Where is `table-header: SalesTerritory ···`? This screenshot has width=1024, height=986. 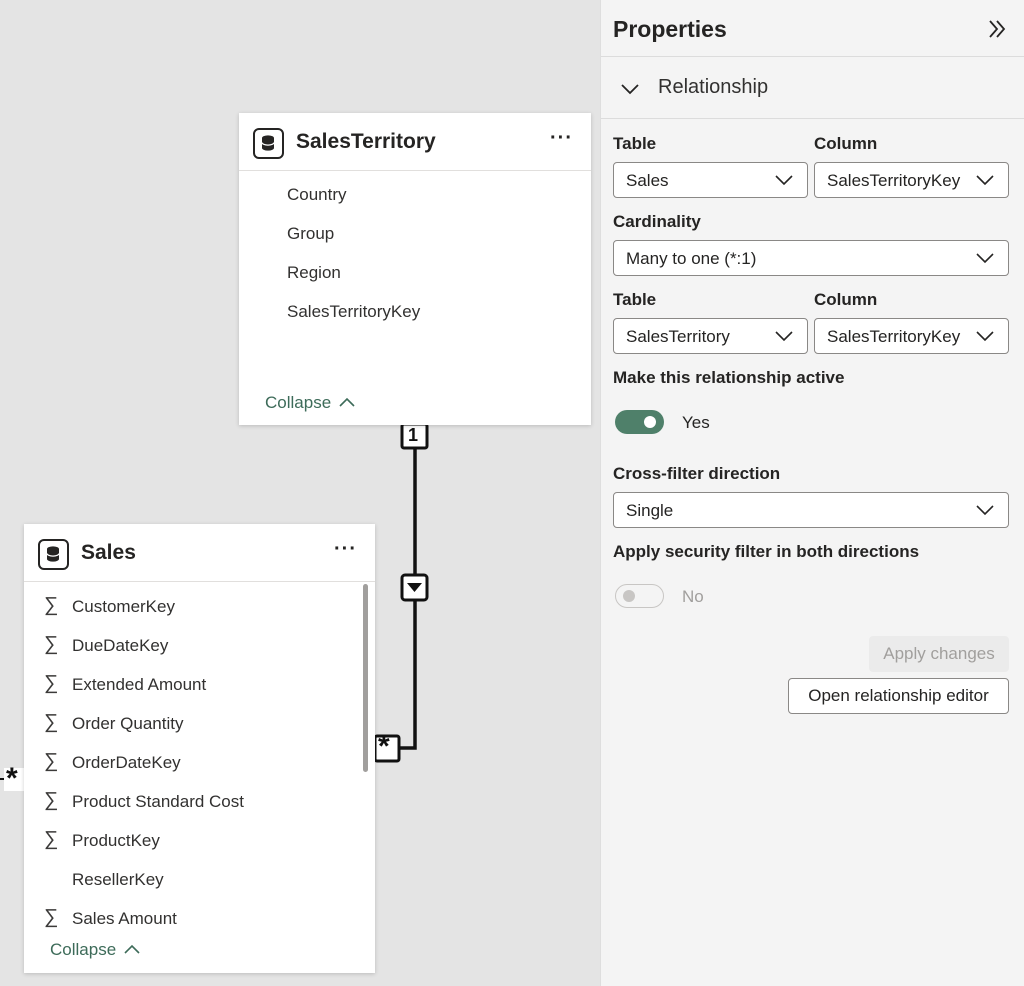
table-header: SalesTerritory ··· is located at coordinates (415, 142).